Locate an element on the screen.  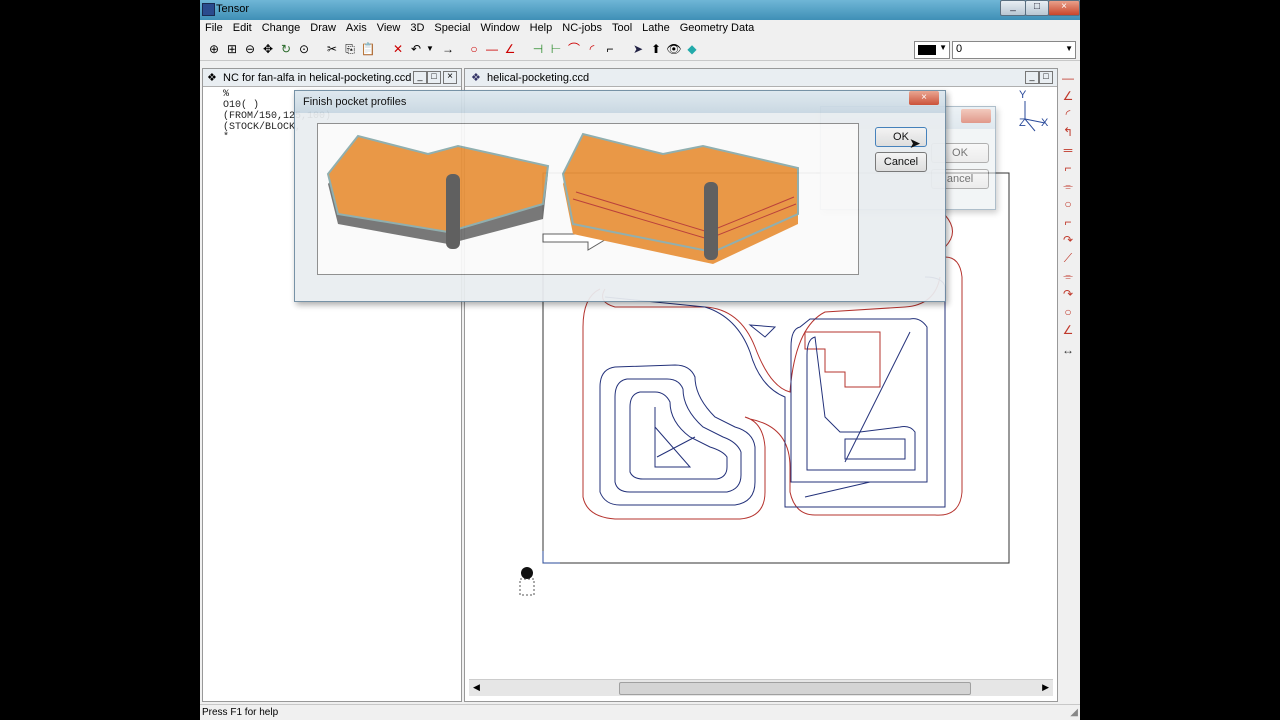
menu-3d: 3D is located at coordinates (417, 27).